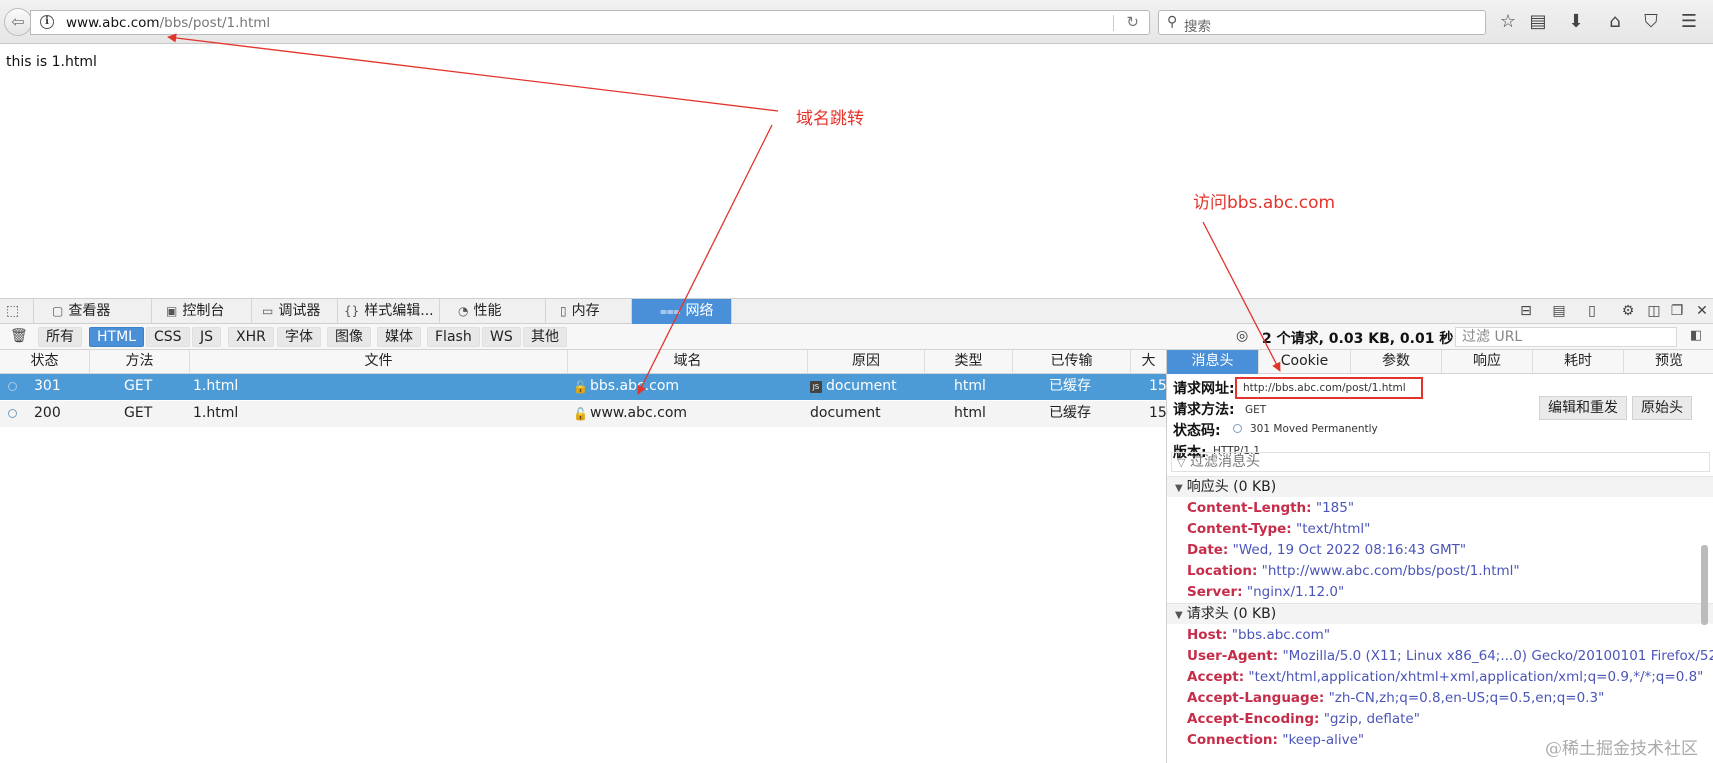 The height and width of the screenshot is (763, 1713). What do you see at coordinates (1440, 486) in the screenshot?
I see `response-headers-section: ▼ 响应头 (0 KB)` at bounding box center [1440, 486].